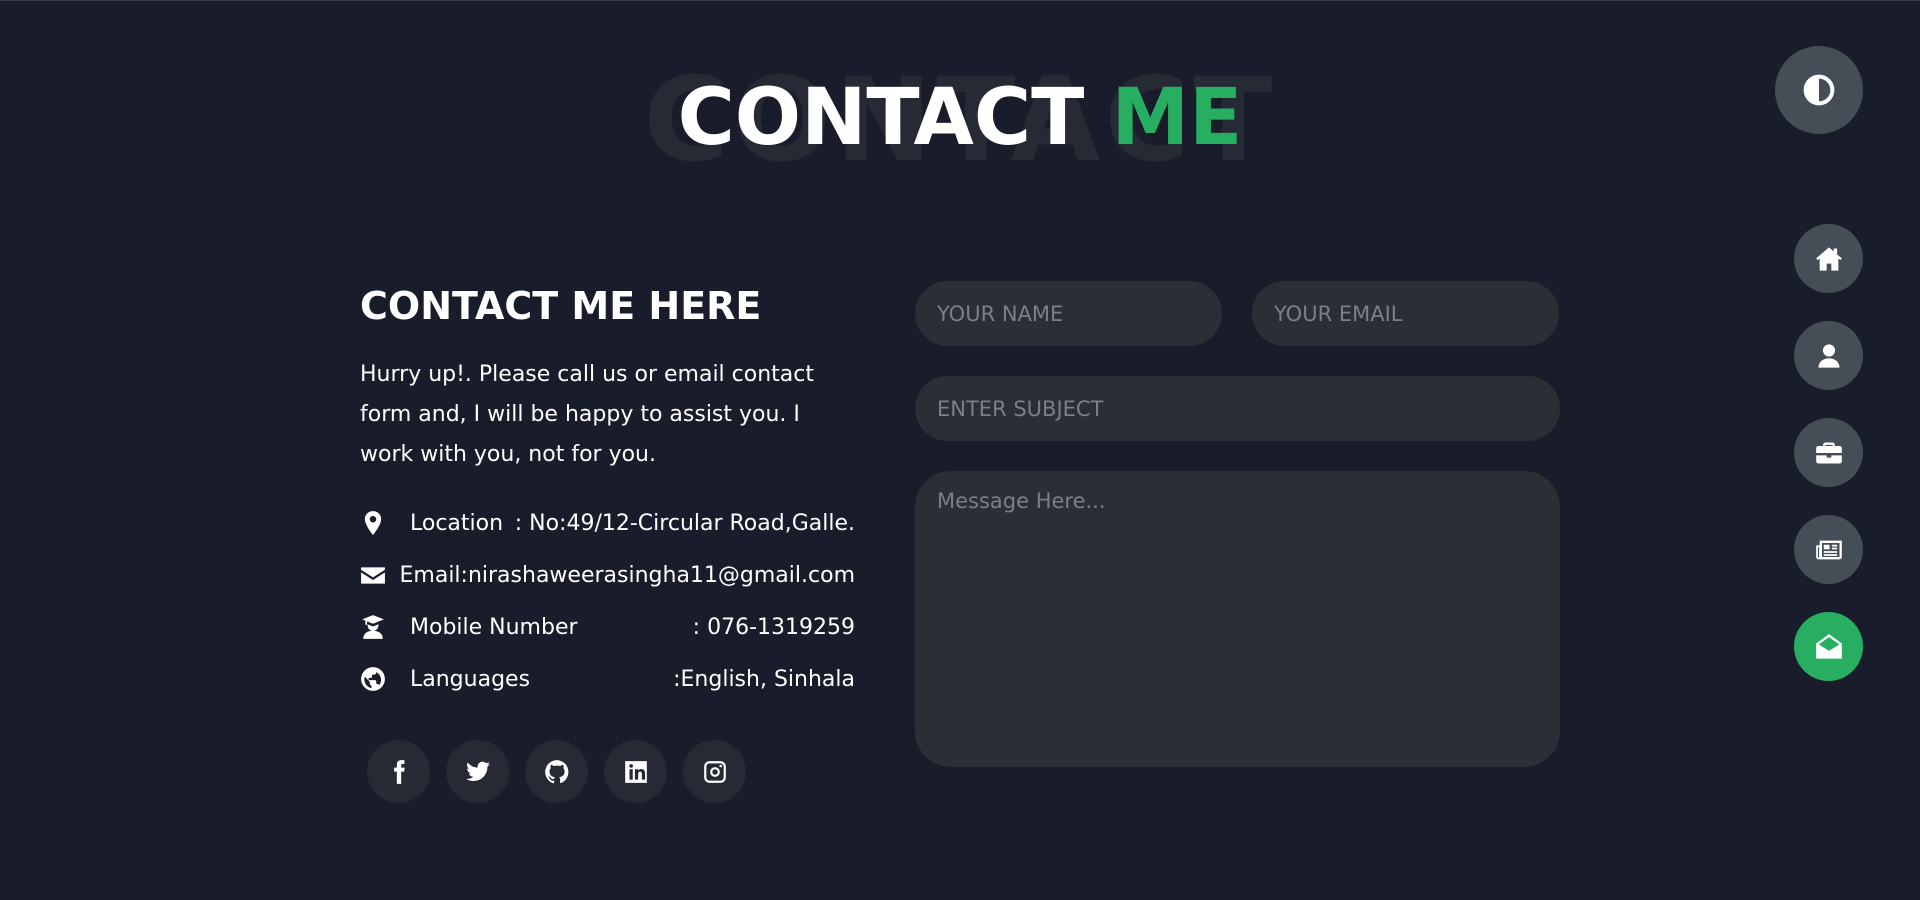  What do you see at coordinates (661, 575) in the screenshot?
I see `info-value: nirashaweerasingha11@gmail.com` at bounding box center [661, 575].